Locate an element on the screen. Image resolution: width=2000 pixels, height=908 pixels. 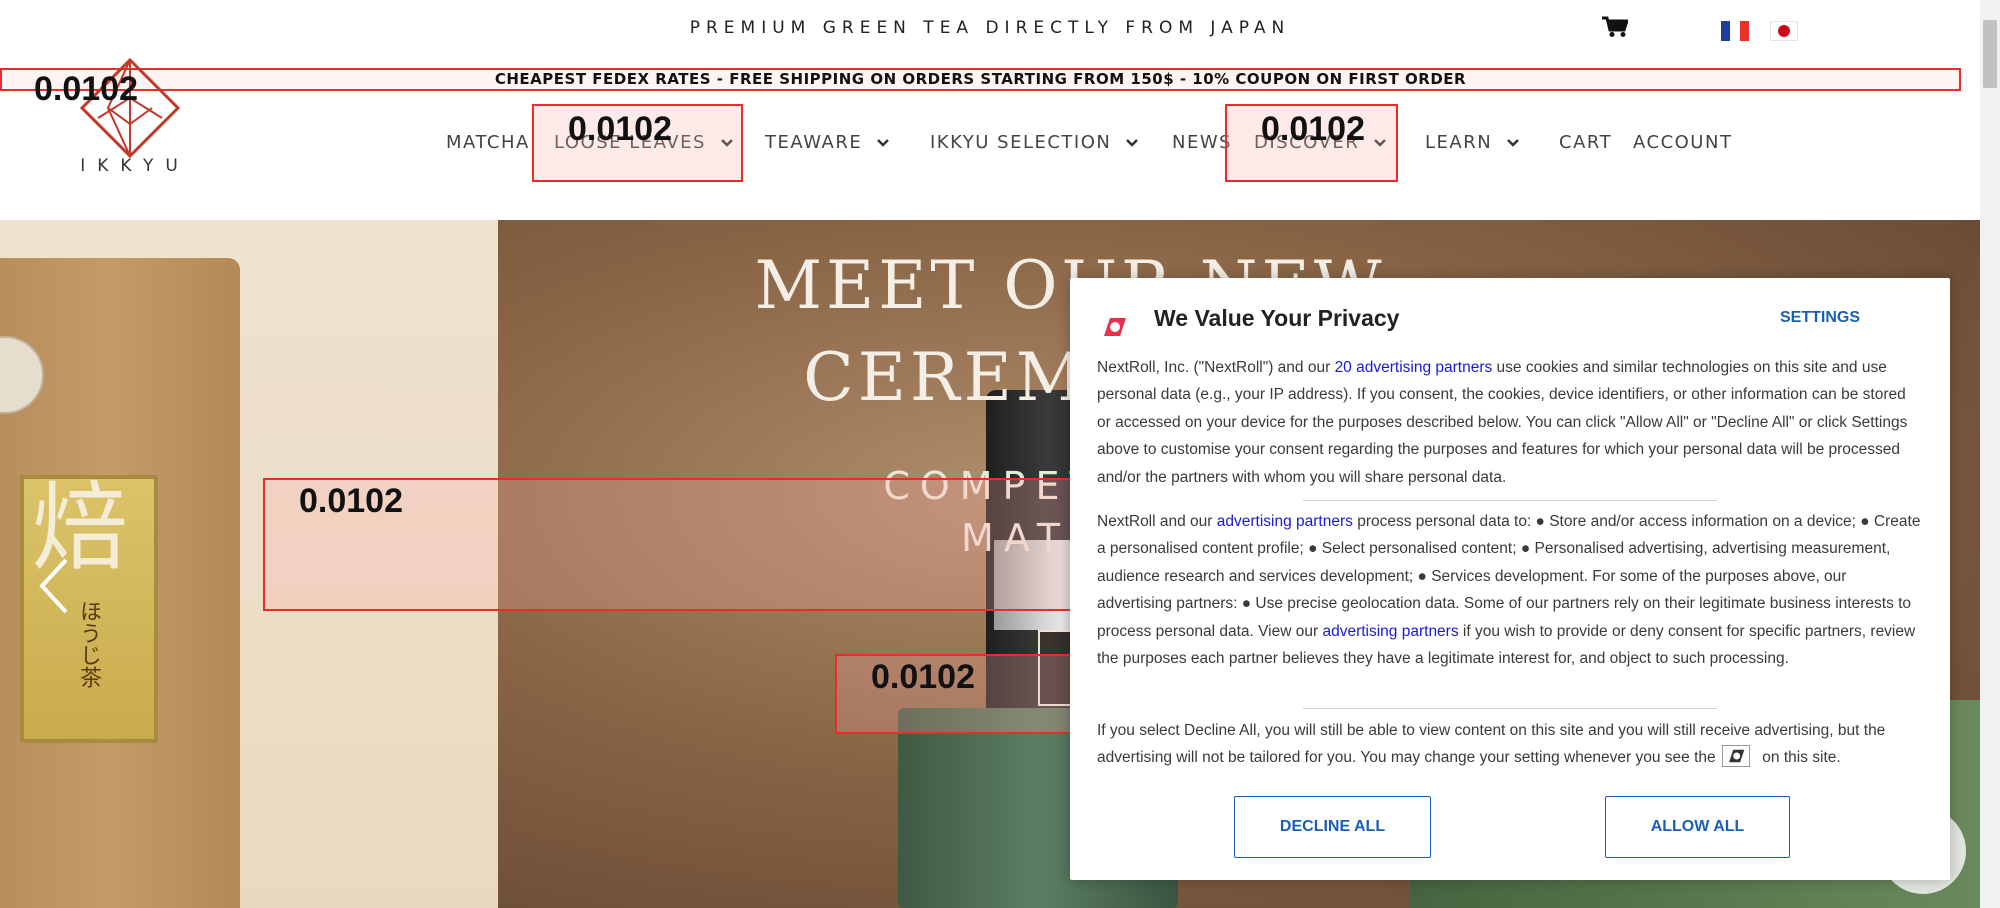
nav-label: MATCHA is located at coordinates (488, 142).